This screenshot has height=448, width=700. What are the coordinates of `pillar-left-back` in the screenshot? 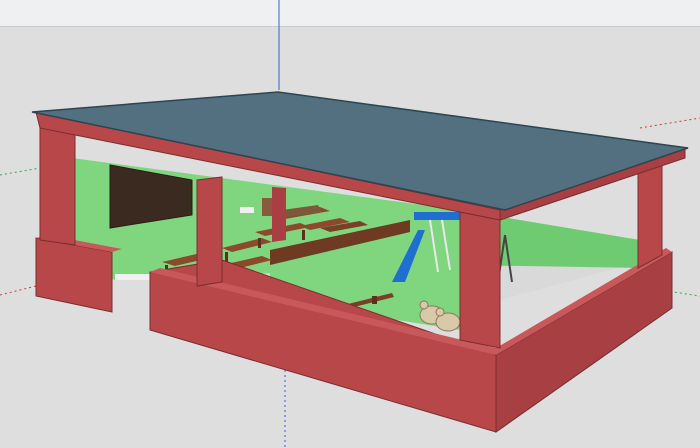 It's located at (57, 180).